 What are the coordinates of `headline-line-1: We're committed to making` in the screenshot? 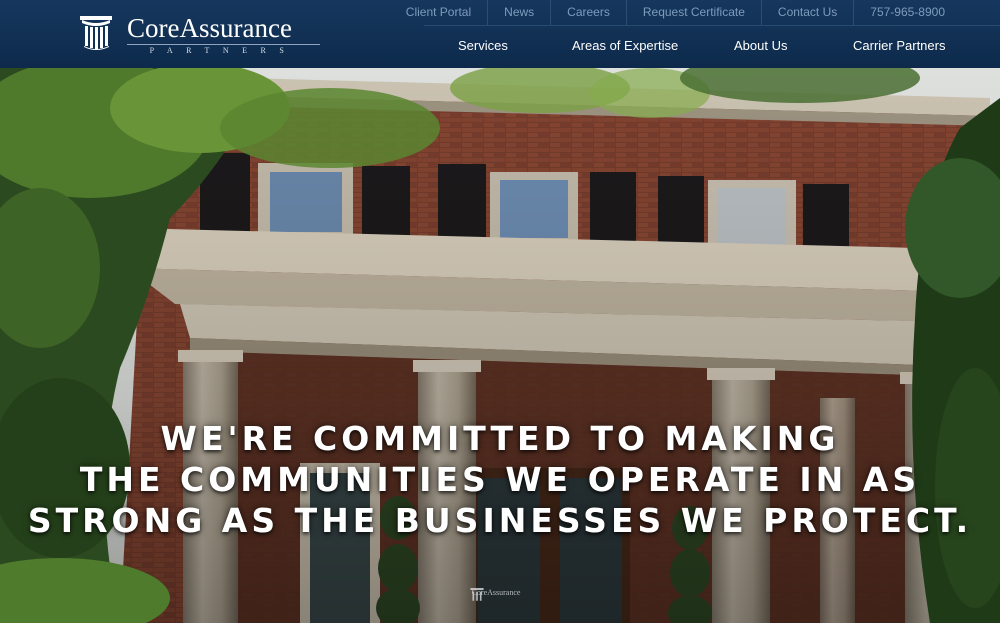 It's located at (500, 438).